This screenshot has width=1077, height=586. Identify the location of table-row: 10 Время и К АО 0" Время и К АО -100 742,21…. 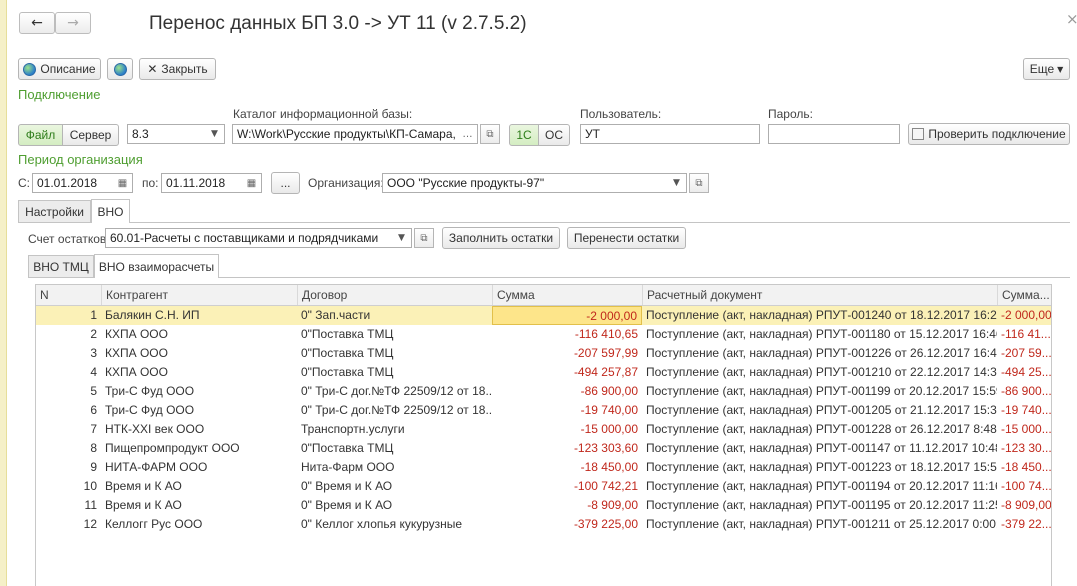
(543, 486).